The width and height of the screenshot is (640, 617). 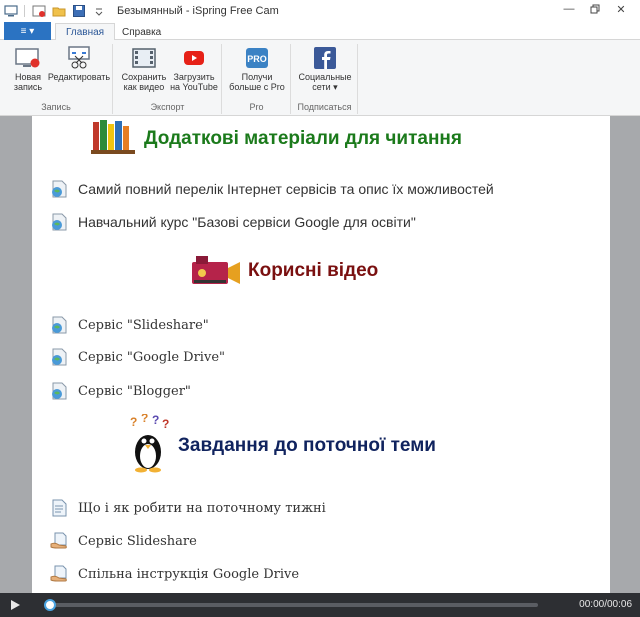 I want to click on ribbon-tabs: ≡ ▾ Главная Справка, so click(x=320, y=31).